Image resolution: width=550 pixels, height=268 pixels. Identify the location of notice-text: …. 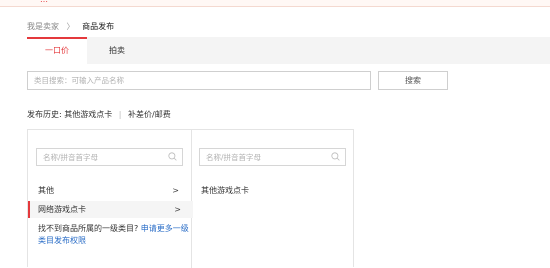
(44, 3).